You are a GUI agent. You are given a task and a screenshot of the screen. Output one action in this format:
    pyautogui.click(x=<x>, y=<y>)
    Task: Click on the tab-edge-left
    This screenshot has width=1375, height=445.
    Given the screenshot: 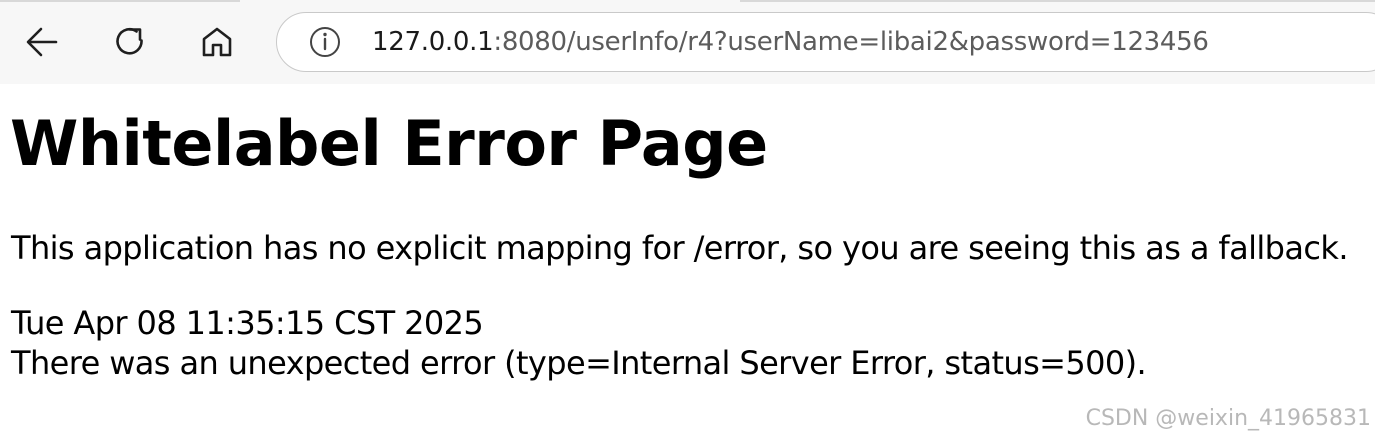 What is the action you would take?
    pyautogui.click(x=120, y=1)
    